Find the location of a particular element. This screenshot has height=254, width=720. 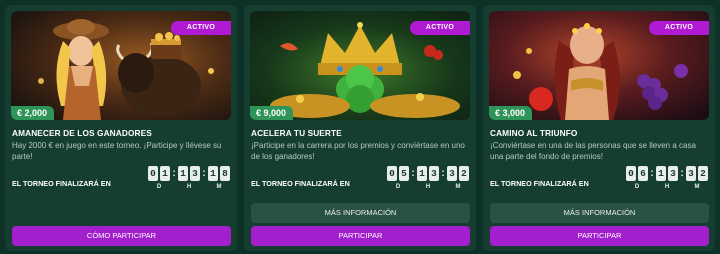

tournament-title: ACELERA TU SUERTE is located at coordinates (296, 133).